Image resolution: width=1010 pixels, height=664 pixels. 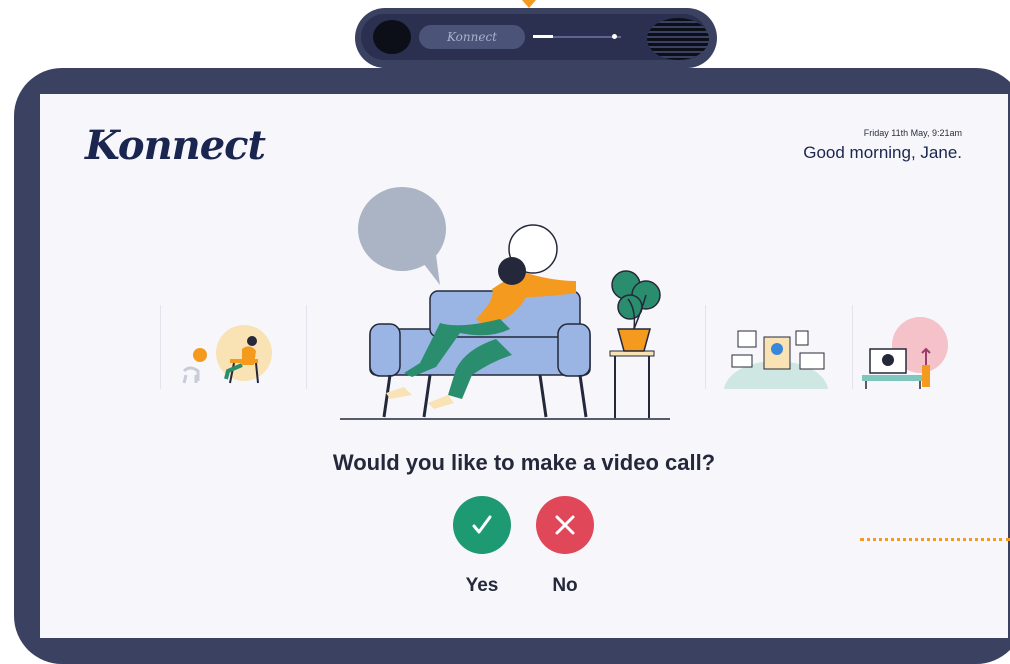 I want to click on camera-inner: Konnect, so click(x=535, y=37).